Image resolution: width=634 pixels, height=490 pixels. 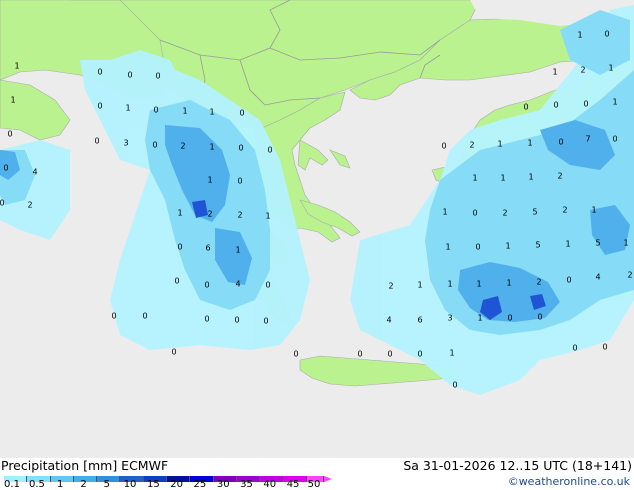 What do you see at coordinates (85, 465) in the screenshot?
I see `map-title: Precipitation [mm] ECMWF` at bounding box center [85, 465].